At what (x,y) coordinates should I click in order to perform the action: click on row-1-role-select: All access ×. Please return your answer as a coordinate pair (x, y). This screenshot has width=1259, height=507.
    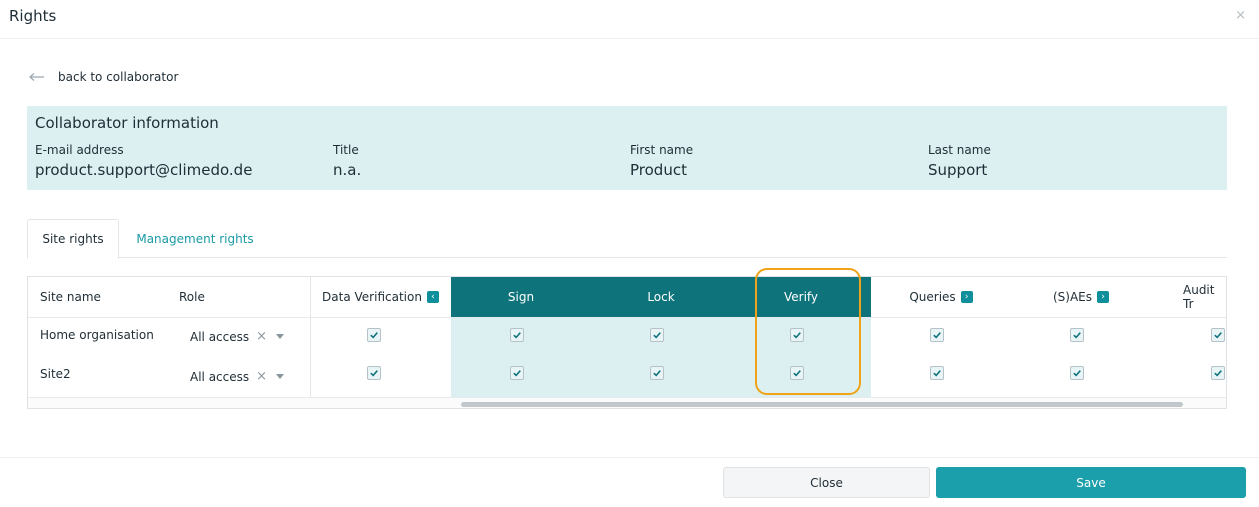
    Looking at the image, I should click on (237, 336).